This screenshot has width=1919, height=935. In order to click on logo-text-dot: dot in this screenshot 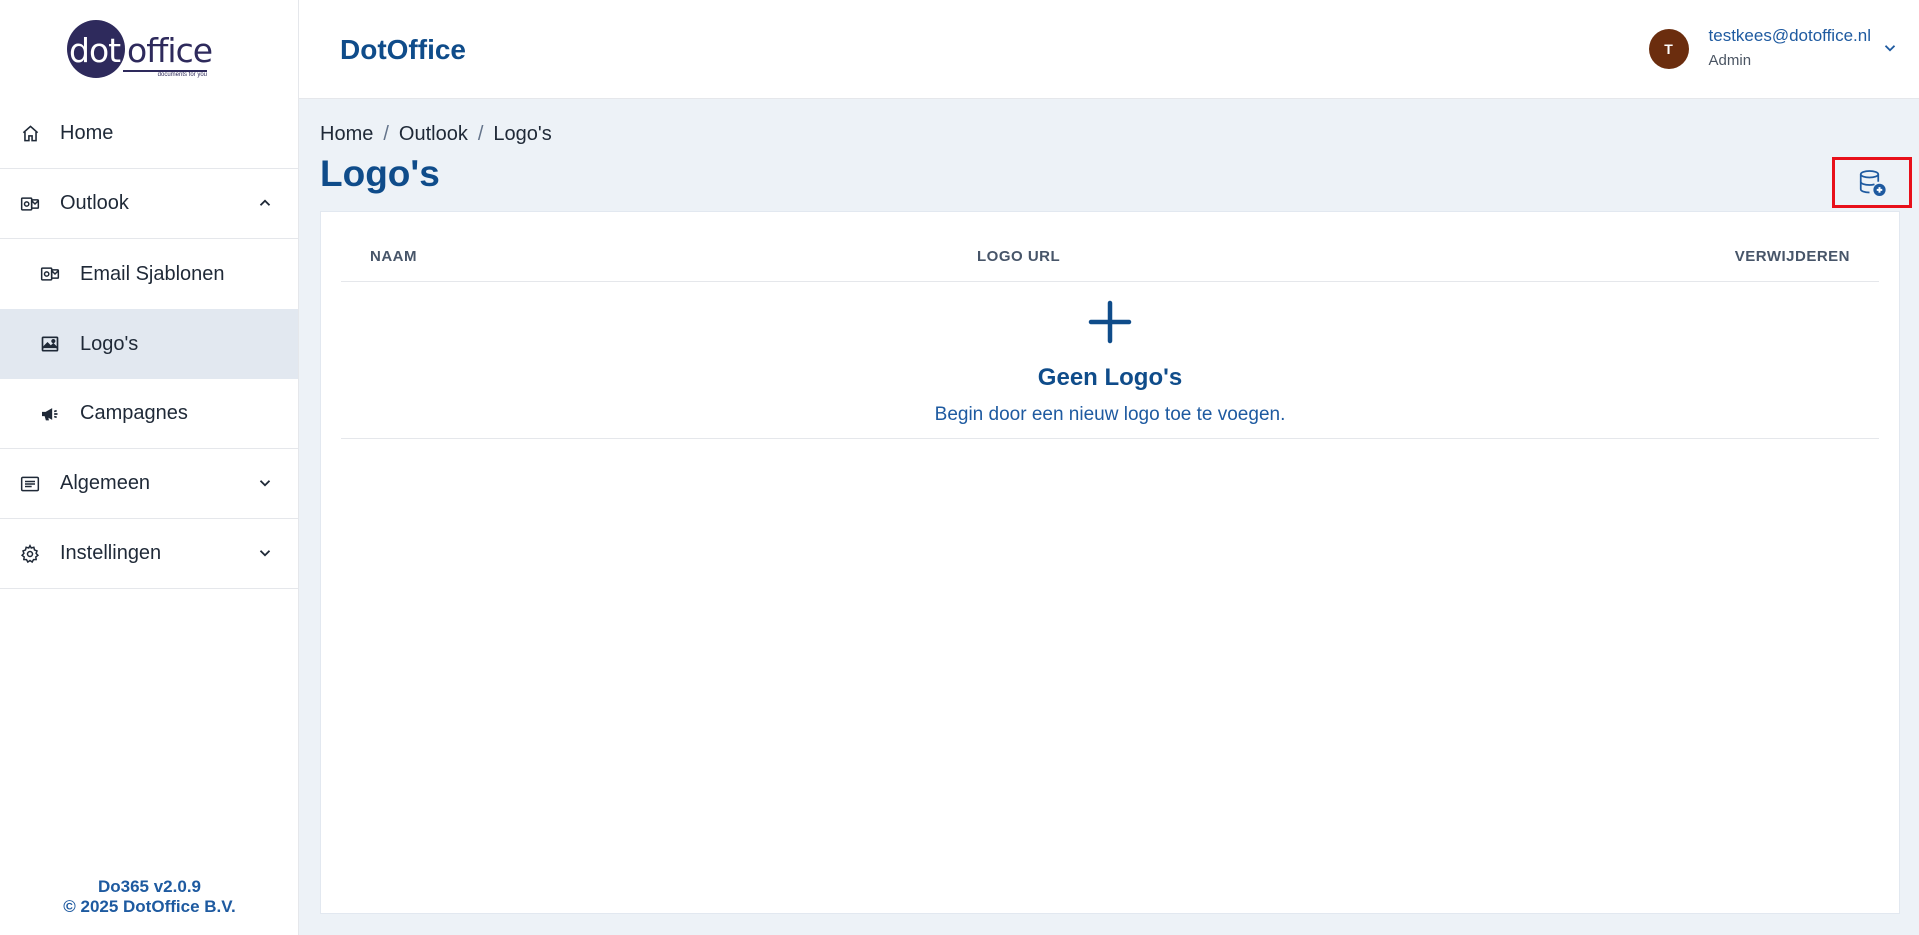, I will do `click(95, 50)`.